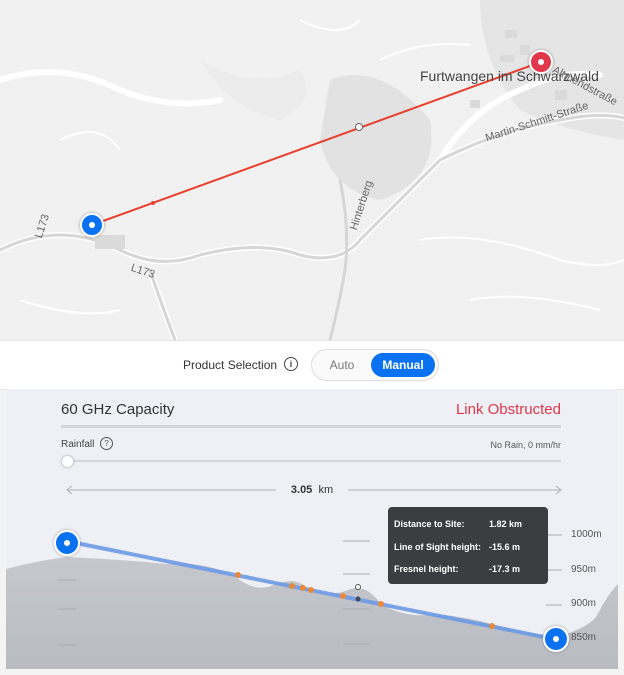 The image size is (624, 675). What do you see at coordinates (584, 569) in the screenshot?
I see `elevation-tick: 950m` at bounding box center [584, 569].